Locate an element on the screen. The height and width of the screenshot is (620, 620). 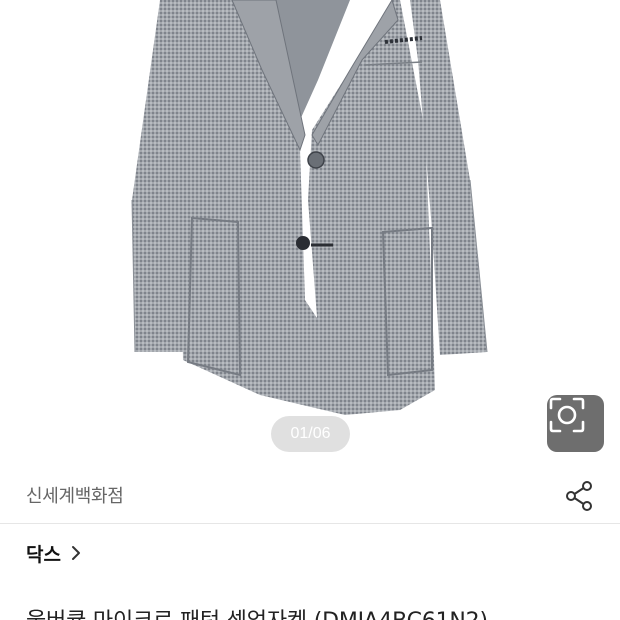
image-search-button is located at coordinates (575, 423).